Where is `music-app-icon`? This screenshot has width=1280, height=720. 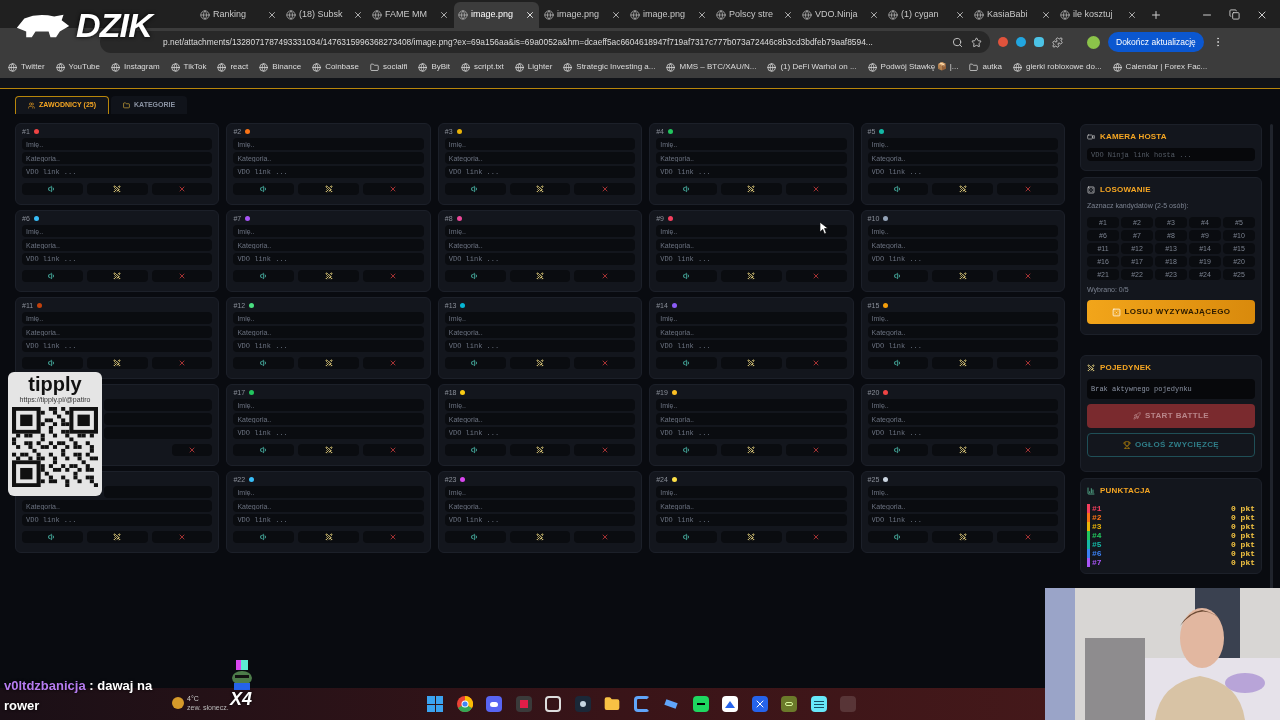
music-app-icon is located at coordinates (700, 704).